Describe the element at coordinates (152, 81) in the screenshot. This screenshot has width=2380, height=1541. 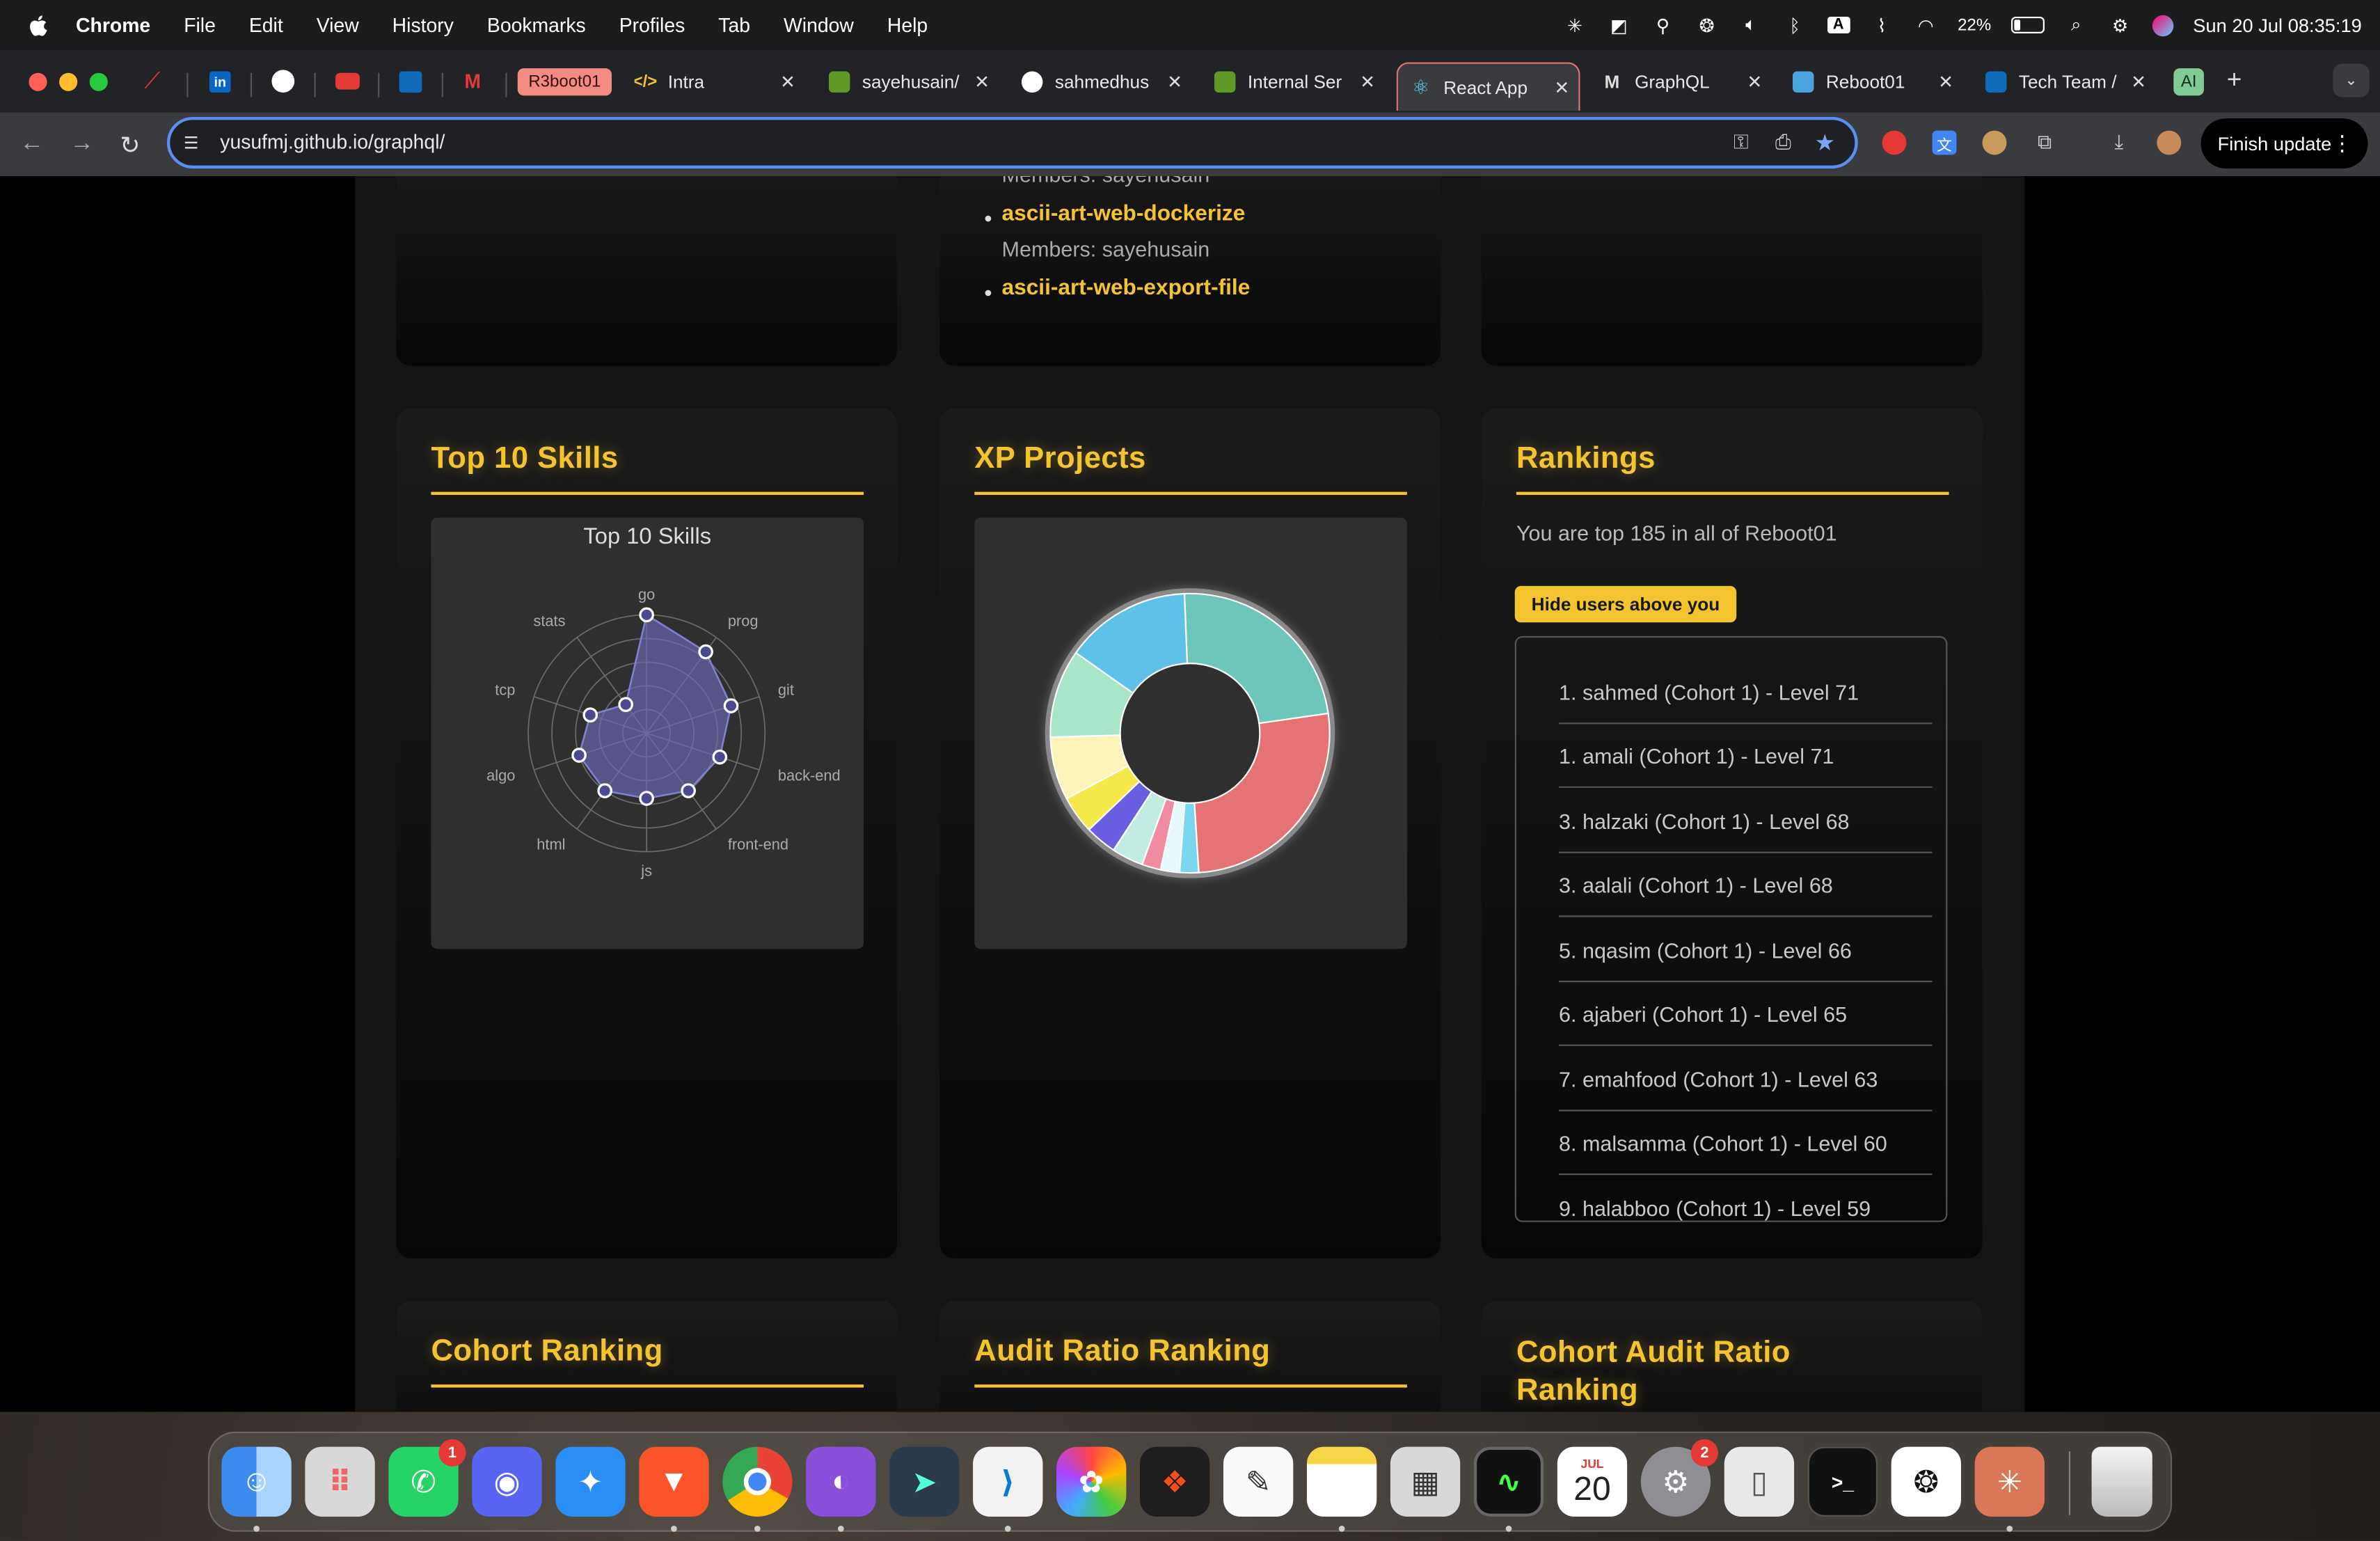
I see `pinned-tab-pen-icon: ⟋` at that location.